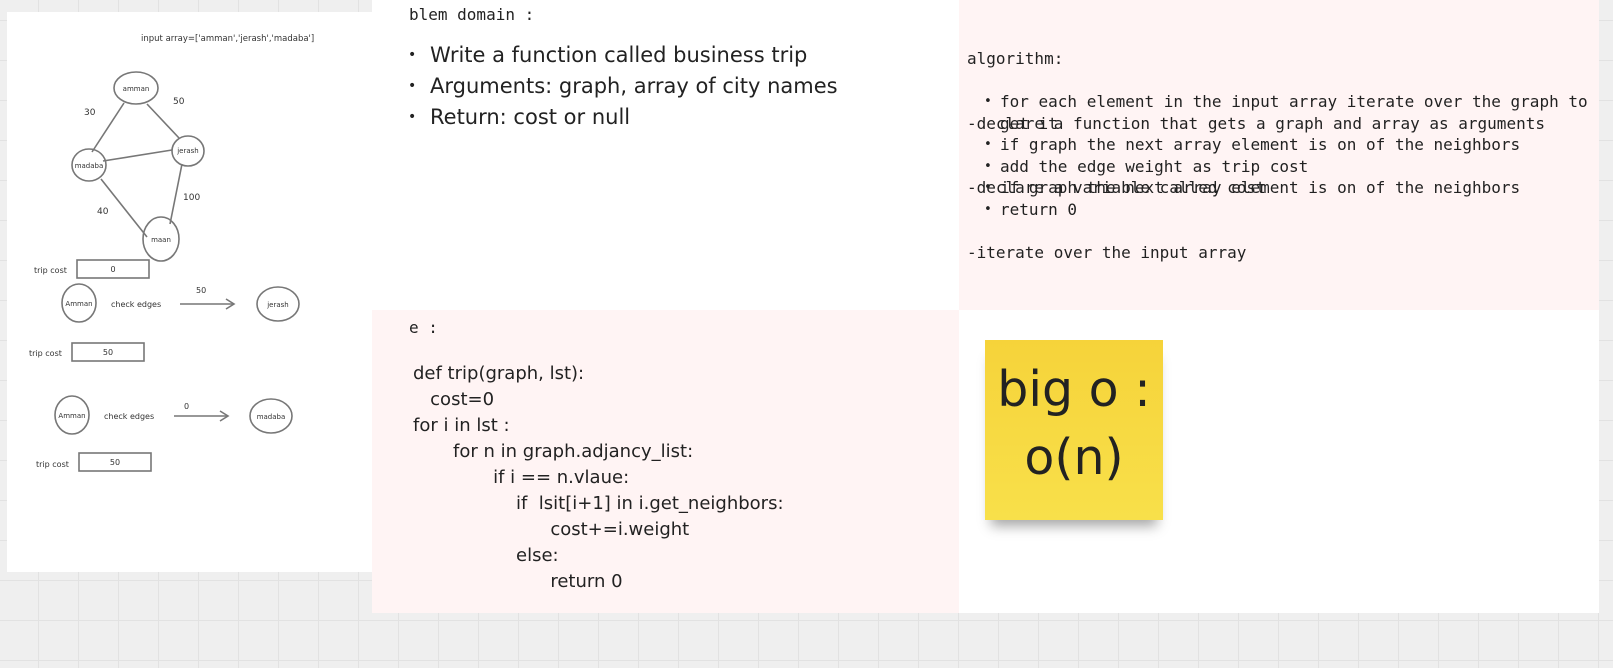 The height and width of the screenshot is (668, 1613). What do you see at coordinates (553, 451) in the screenshot?
I see `code-line: for n in graph.adjancy_list:` at bounding box center [553, 451].